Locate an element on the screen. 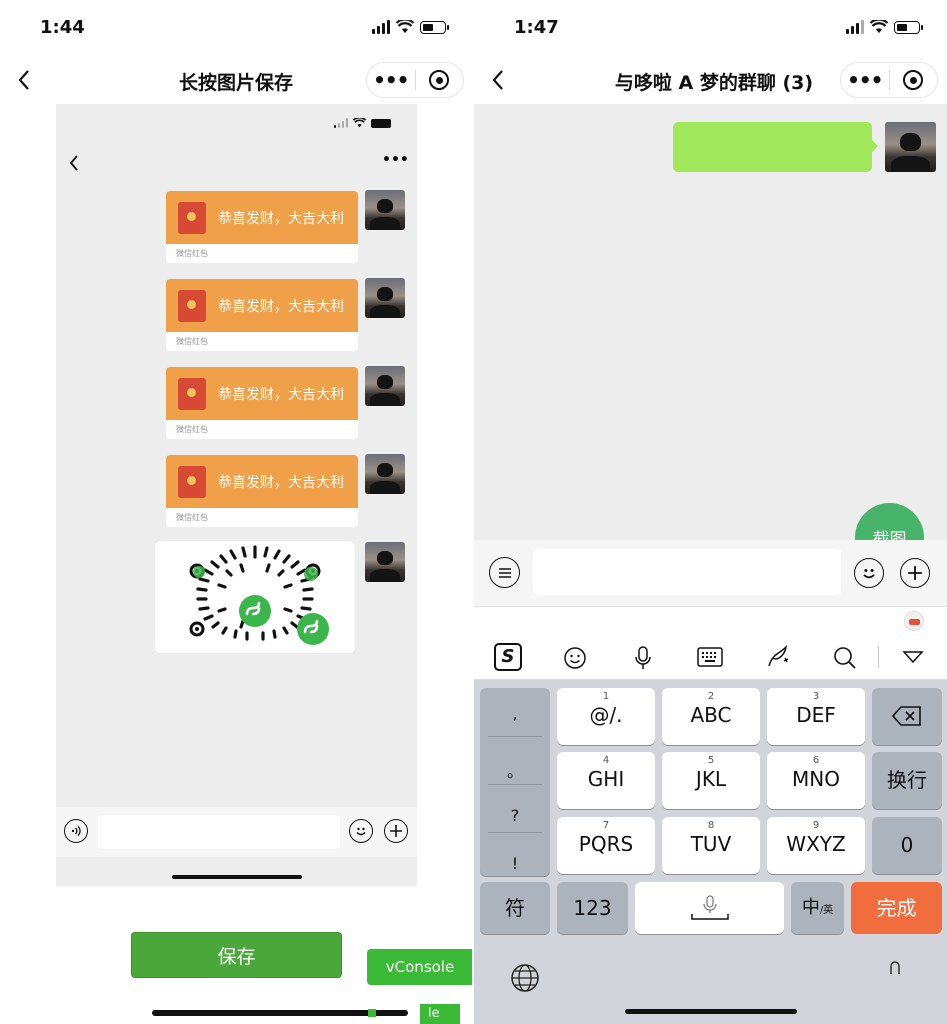 The height and width of the screenshot is (1024, 947). signal-icon is located at coordinates (381, 27).